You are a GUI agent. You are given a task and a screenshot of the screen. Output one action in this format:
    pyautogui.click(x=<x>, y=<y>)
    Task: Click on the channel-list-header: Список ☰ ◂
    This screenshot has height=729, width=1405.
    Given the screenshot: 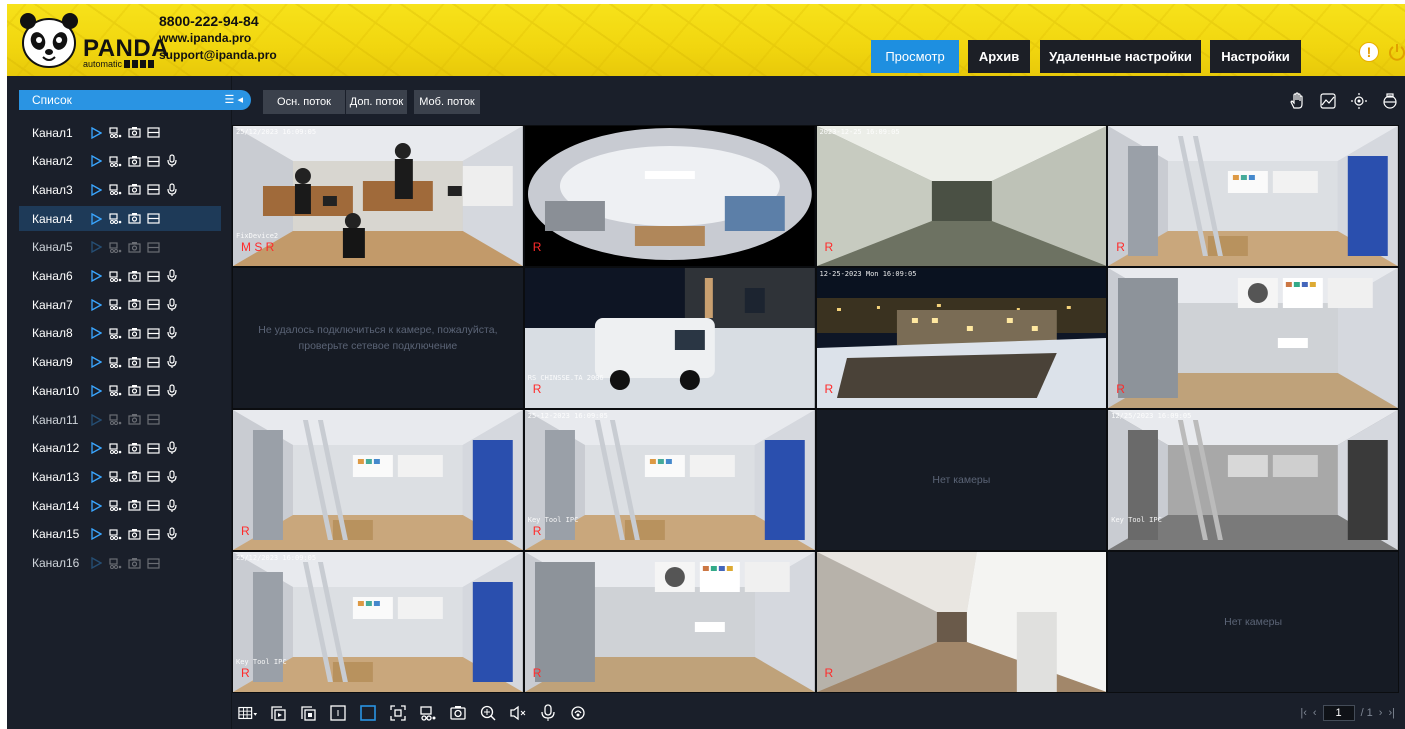 What is the action you would take?
    pyautogui.click(x=135, y=100)
    